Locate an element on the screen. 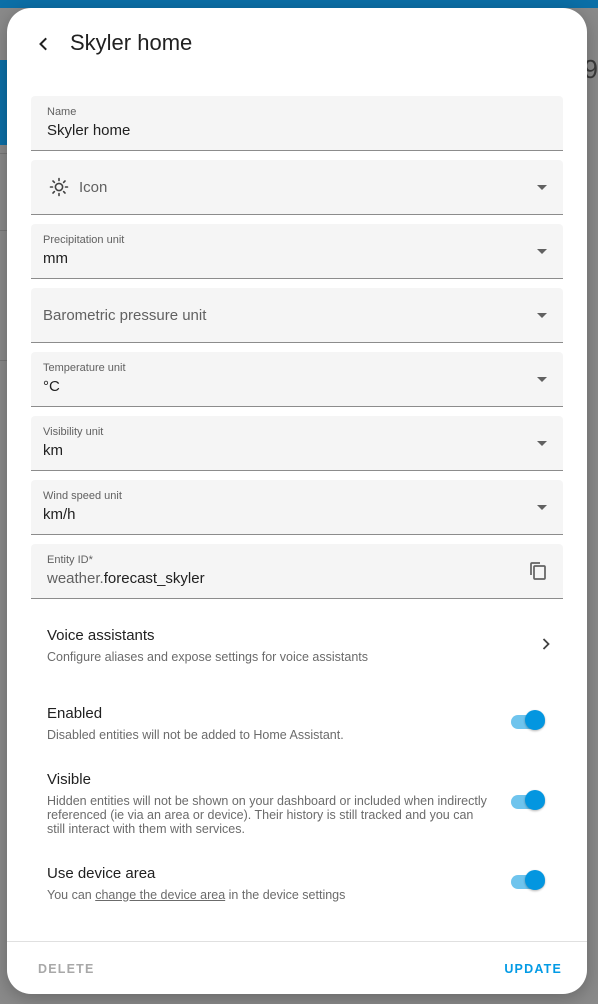 The width and height of the screenshot is (598, 1004). visibility-unit-label: Visibility unit is located at coordinates (73, 432).